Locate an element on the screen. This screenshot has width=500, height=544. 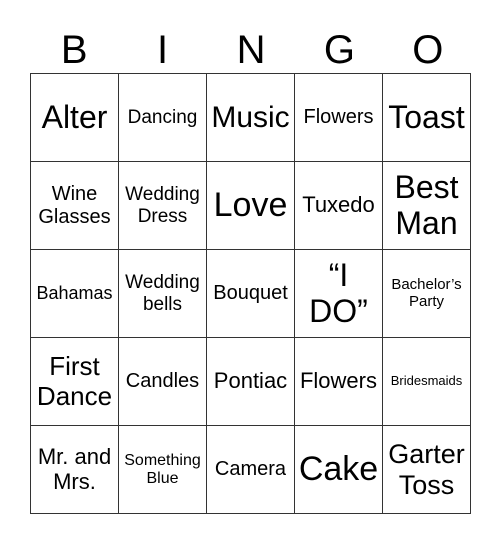
bingo-cell: Love is located at coordinates (251, 206).